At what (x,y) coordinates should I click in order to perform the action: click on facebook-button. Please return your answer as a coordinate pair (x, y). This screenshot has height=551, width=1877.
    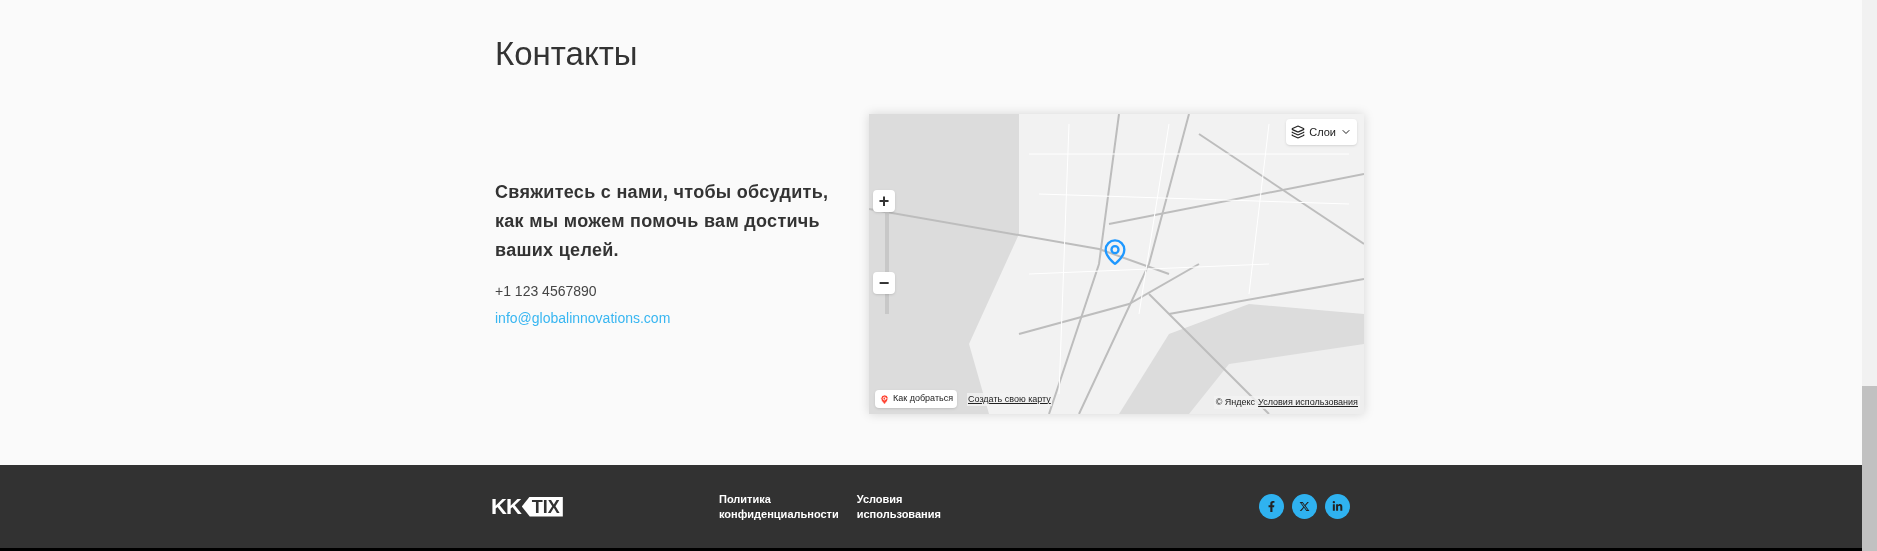
    Looking at the image, I should click on (1271, 506).